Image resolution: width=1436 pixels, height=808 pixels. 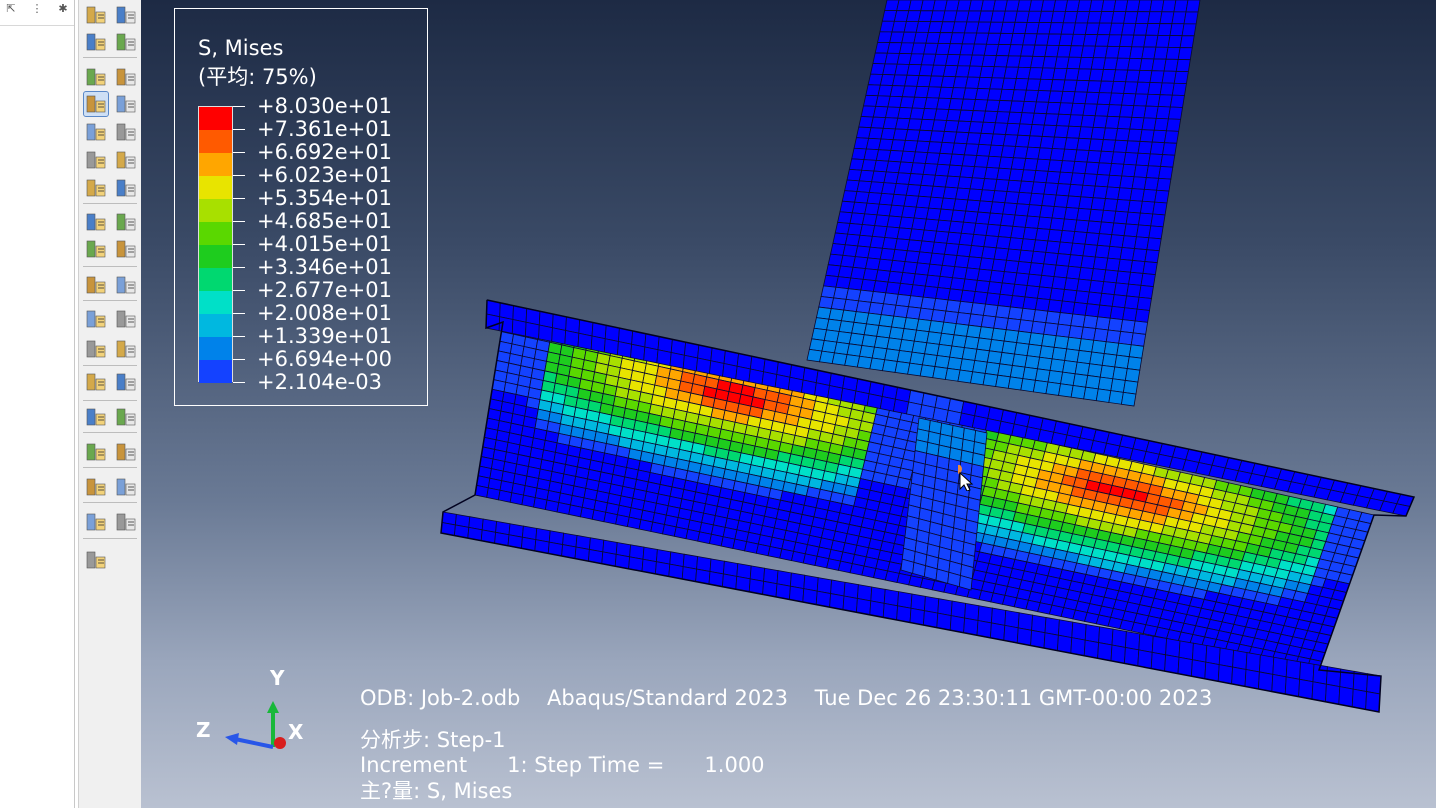 What do you see at coordinates (126, 104) in the screenshot?
I see `symbol-options-icon` at bounding box center [126, 104].